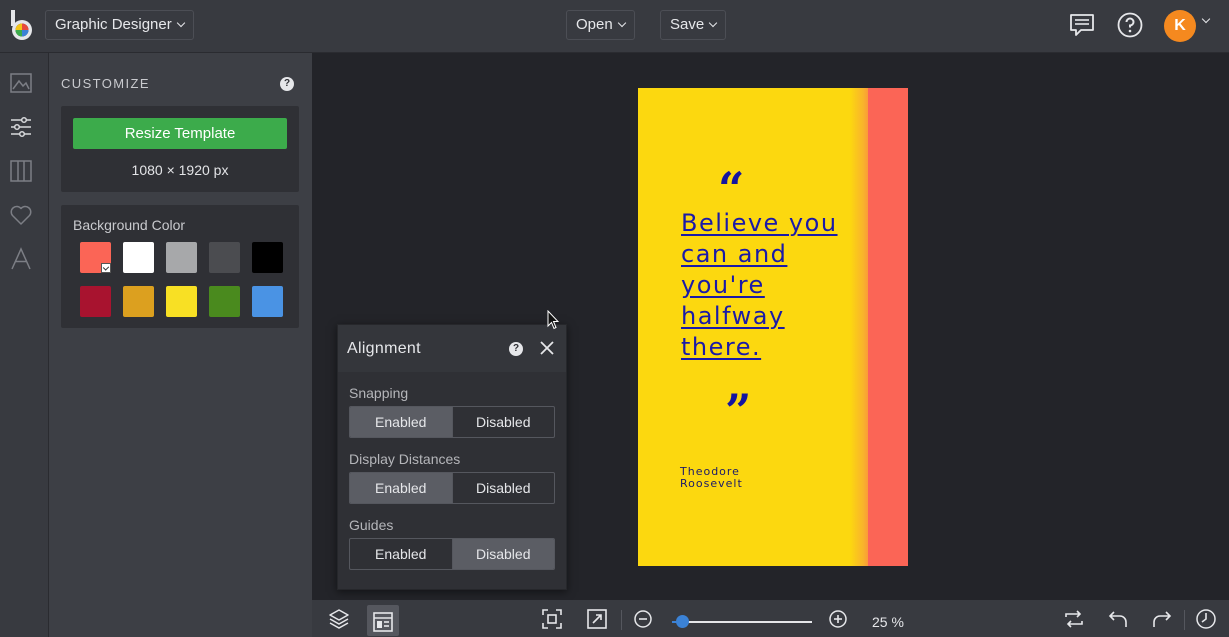 Image resolution: width=1229 pixels, height=637 pixels. I want to click on text-icon, so click(21, 259).